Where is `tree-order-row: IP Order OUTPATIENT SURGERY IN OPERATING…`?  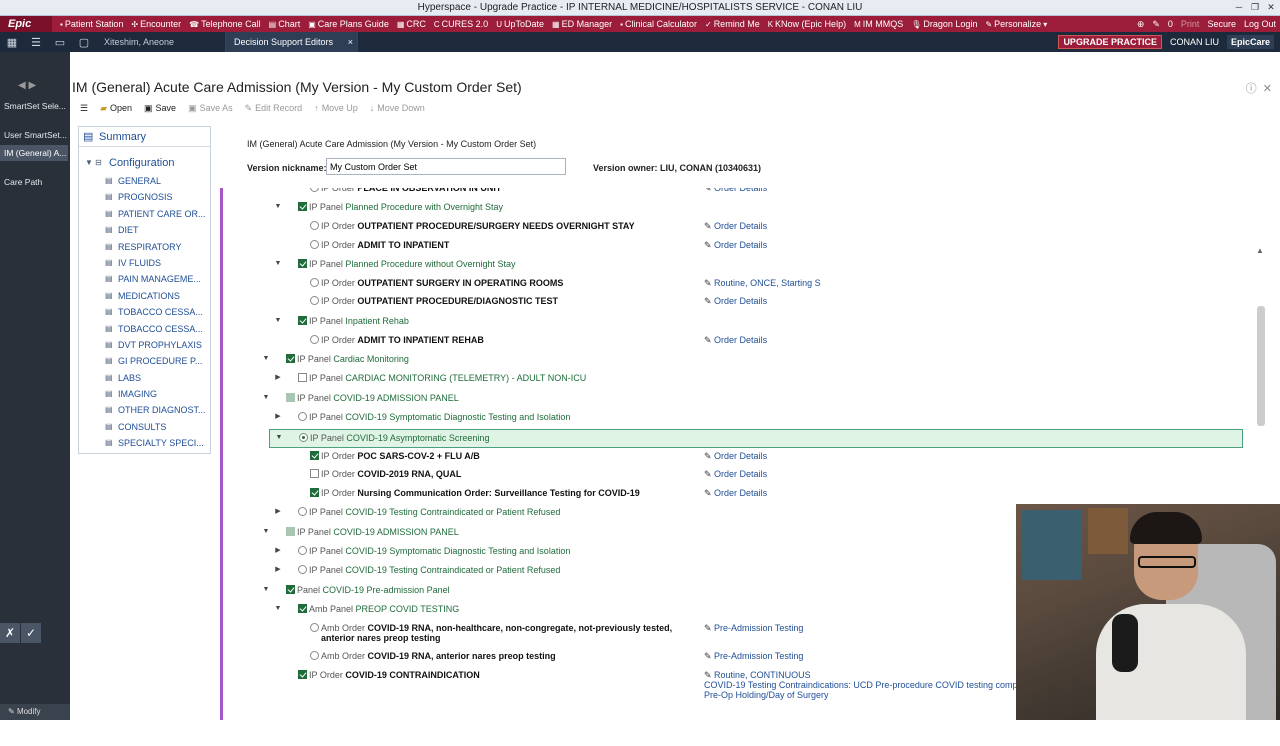
tree-order-row: IP Order OUTPATIENT SURGERY IN OPERATING… is located at coordinates (738, 283).